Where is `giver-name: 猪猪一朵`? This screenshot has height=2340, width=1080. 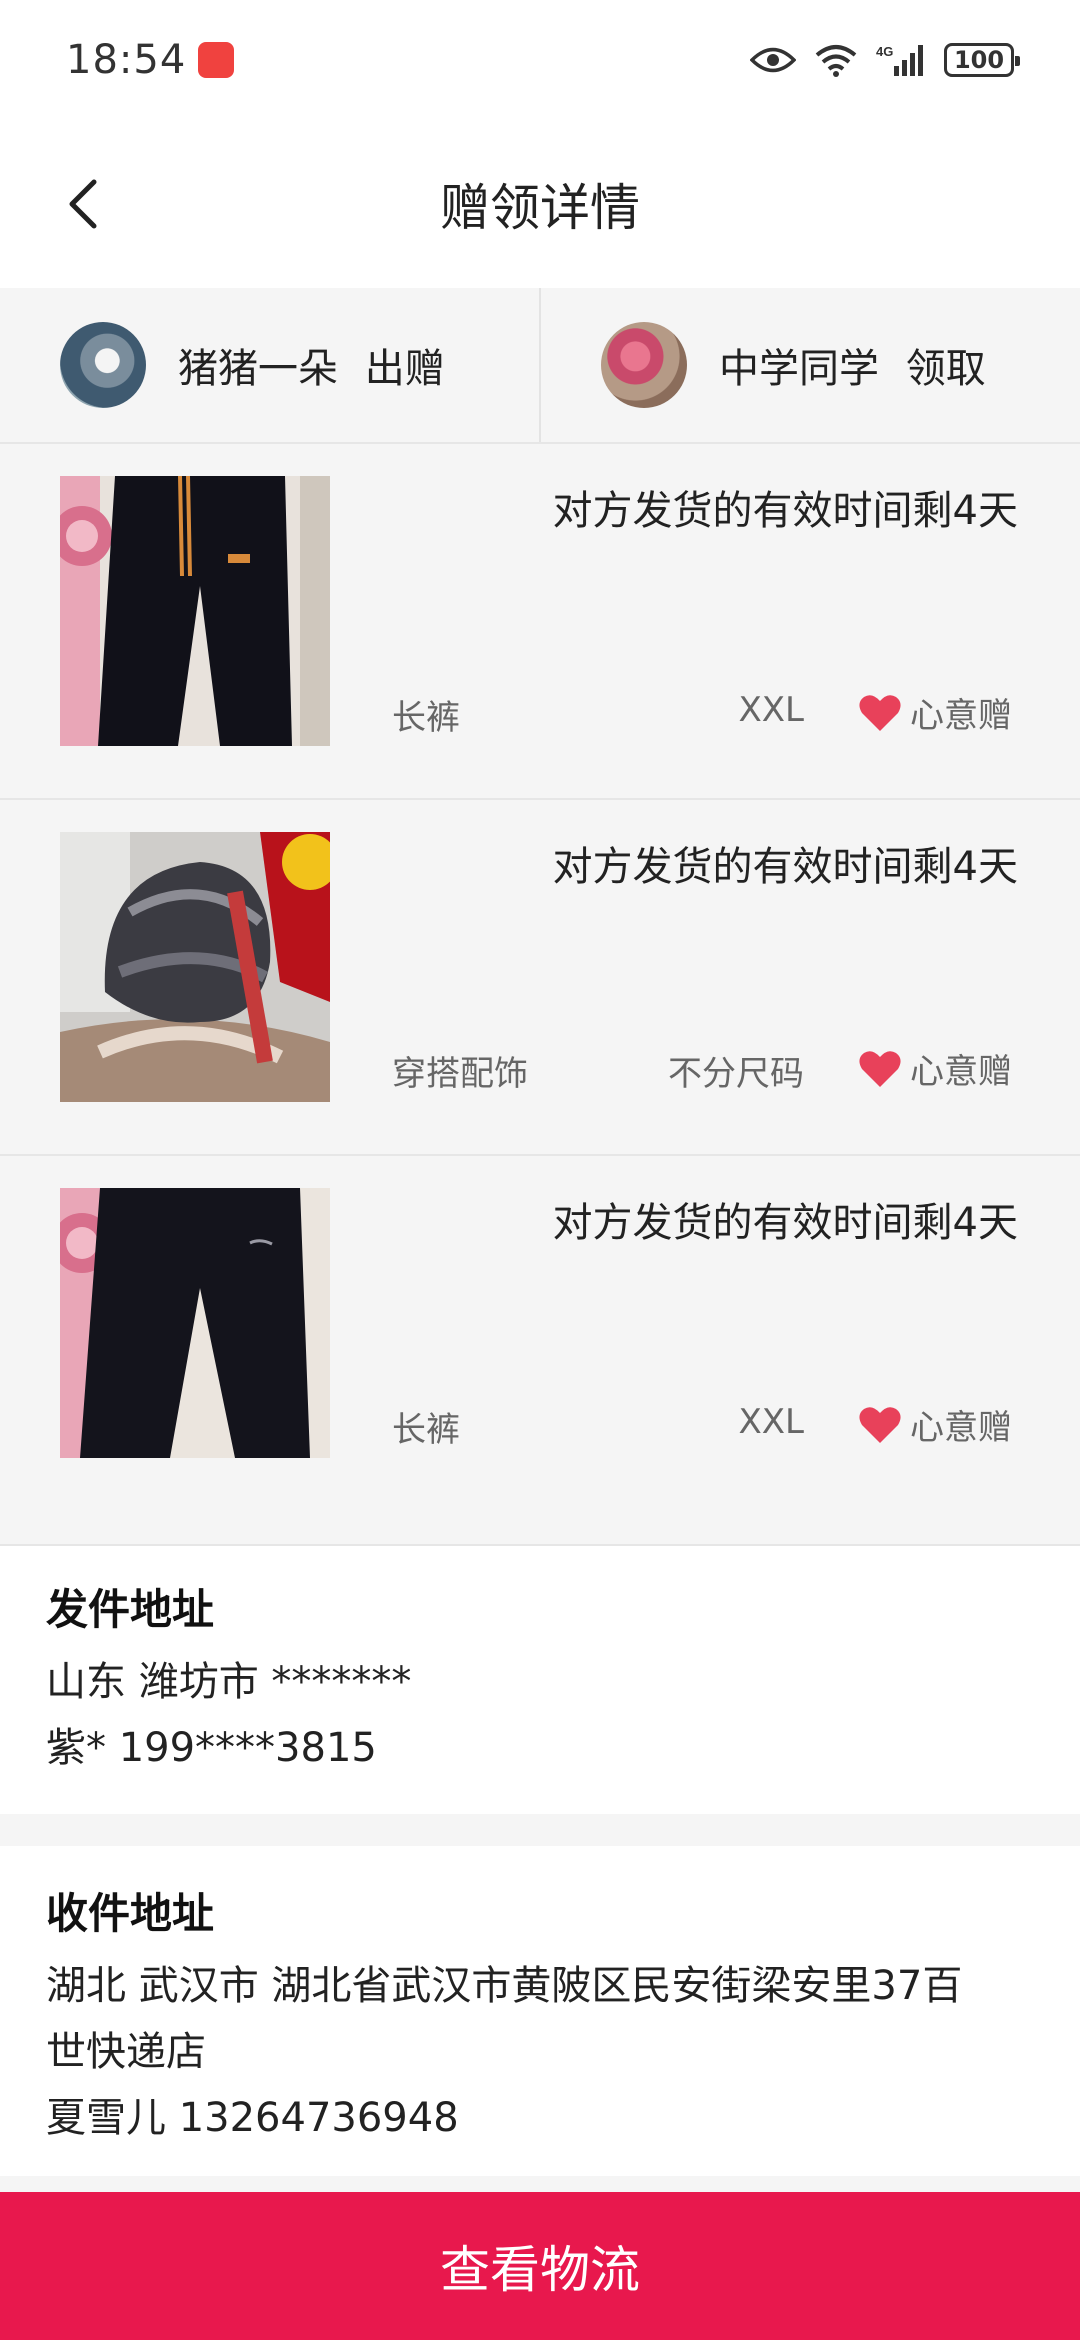 giver-name: 猪猪一朵 is located at coordinates (258, 369).